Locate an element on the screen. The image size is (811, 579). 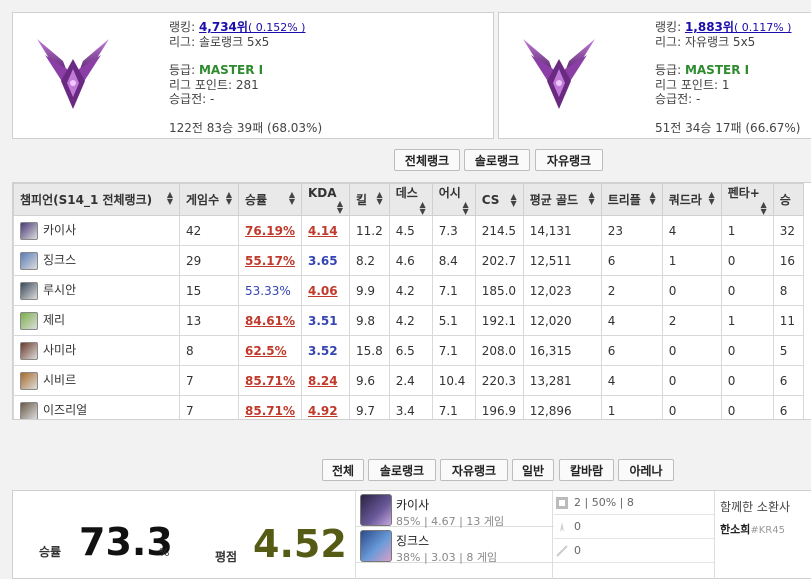
column-header: KDA ▲ ▼ is located at coordinates (325, 199).